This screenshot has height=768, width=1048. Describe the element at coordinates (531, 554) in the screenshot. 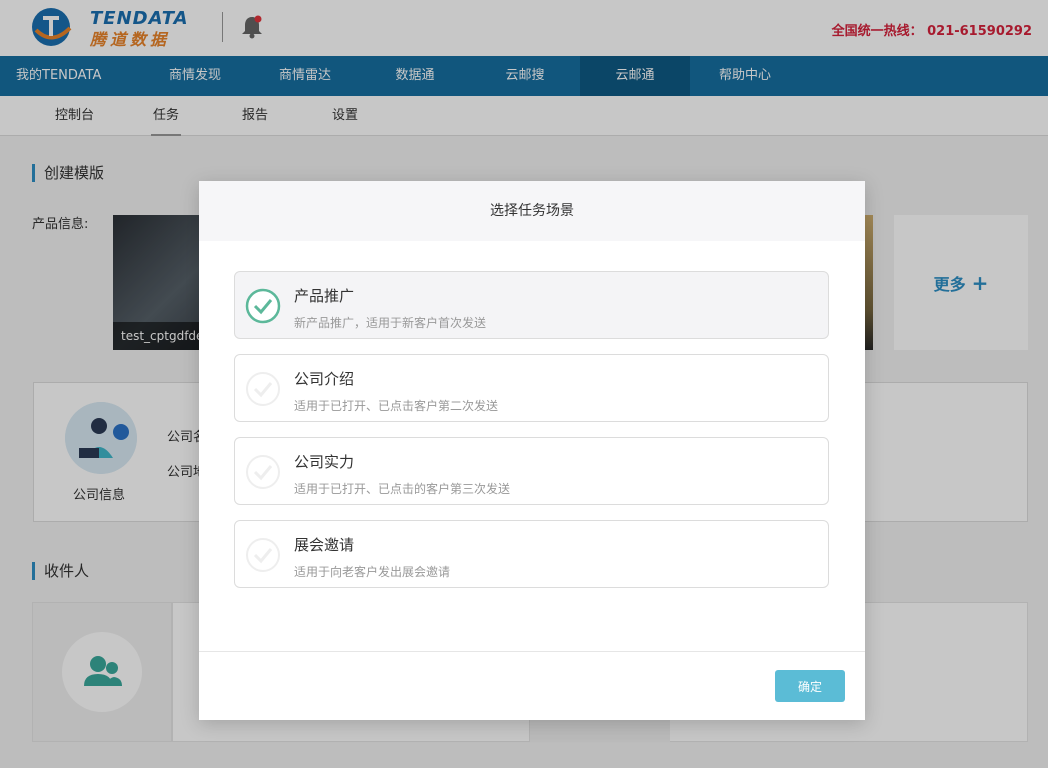

I see `option-exhibition-invite: 展会邀请 适用于向老客户发出展会邀请` at that location.